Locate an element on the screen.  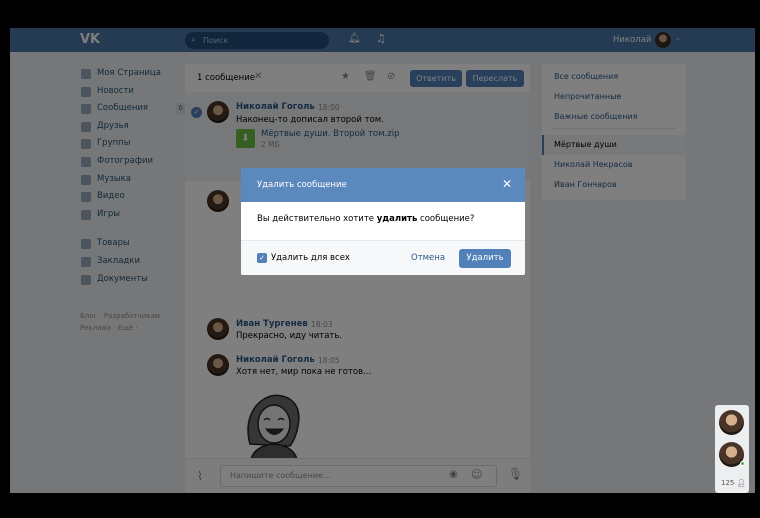
dialog-message-bold: удалить is located at coordinates (397, 219).